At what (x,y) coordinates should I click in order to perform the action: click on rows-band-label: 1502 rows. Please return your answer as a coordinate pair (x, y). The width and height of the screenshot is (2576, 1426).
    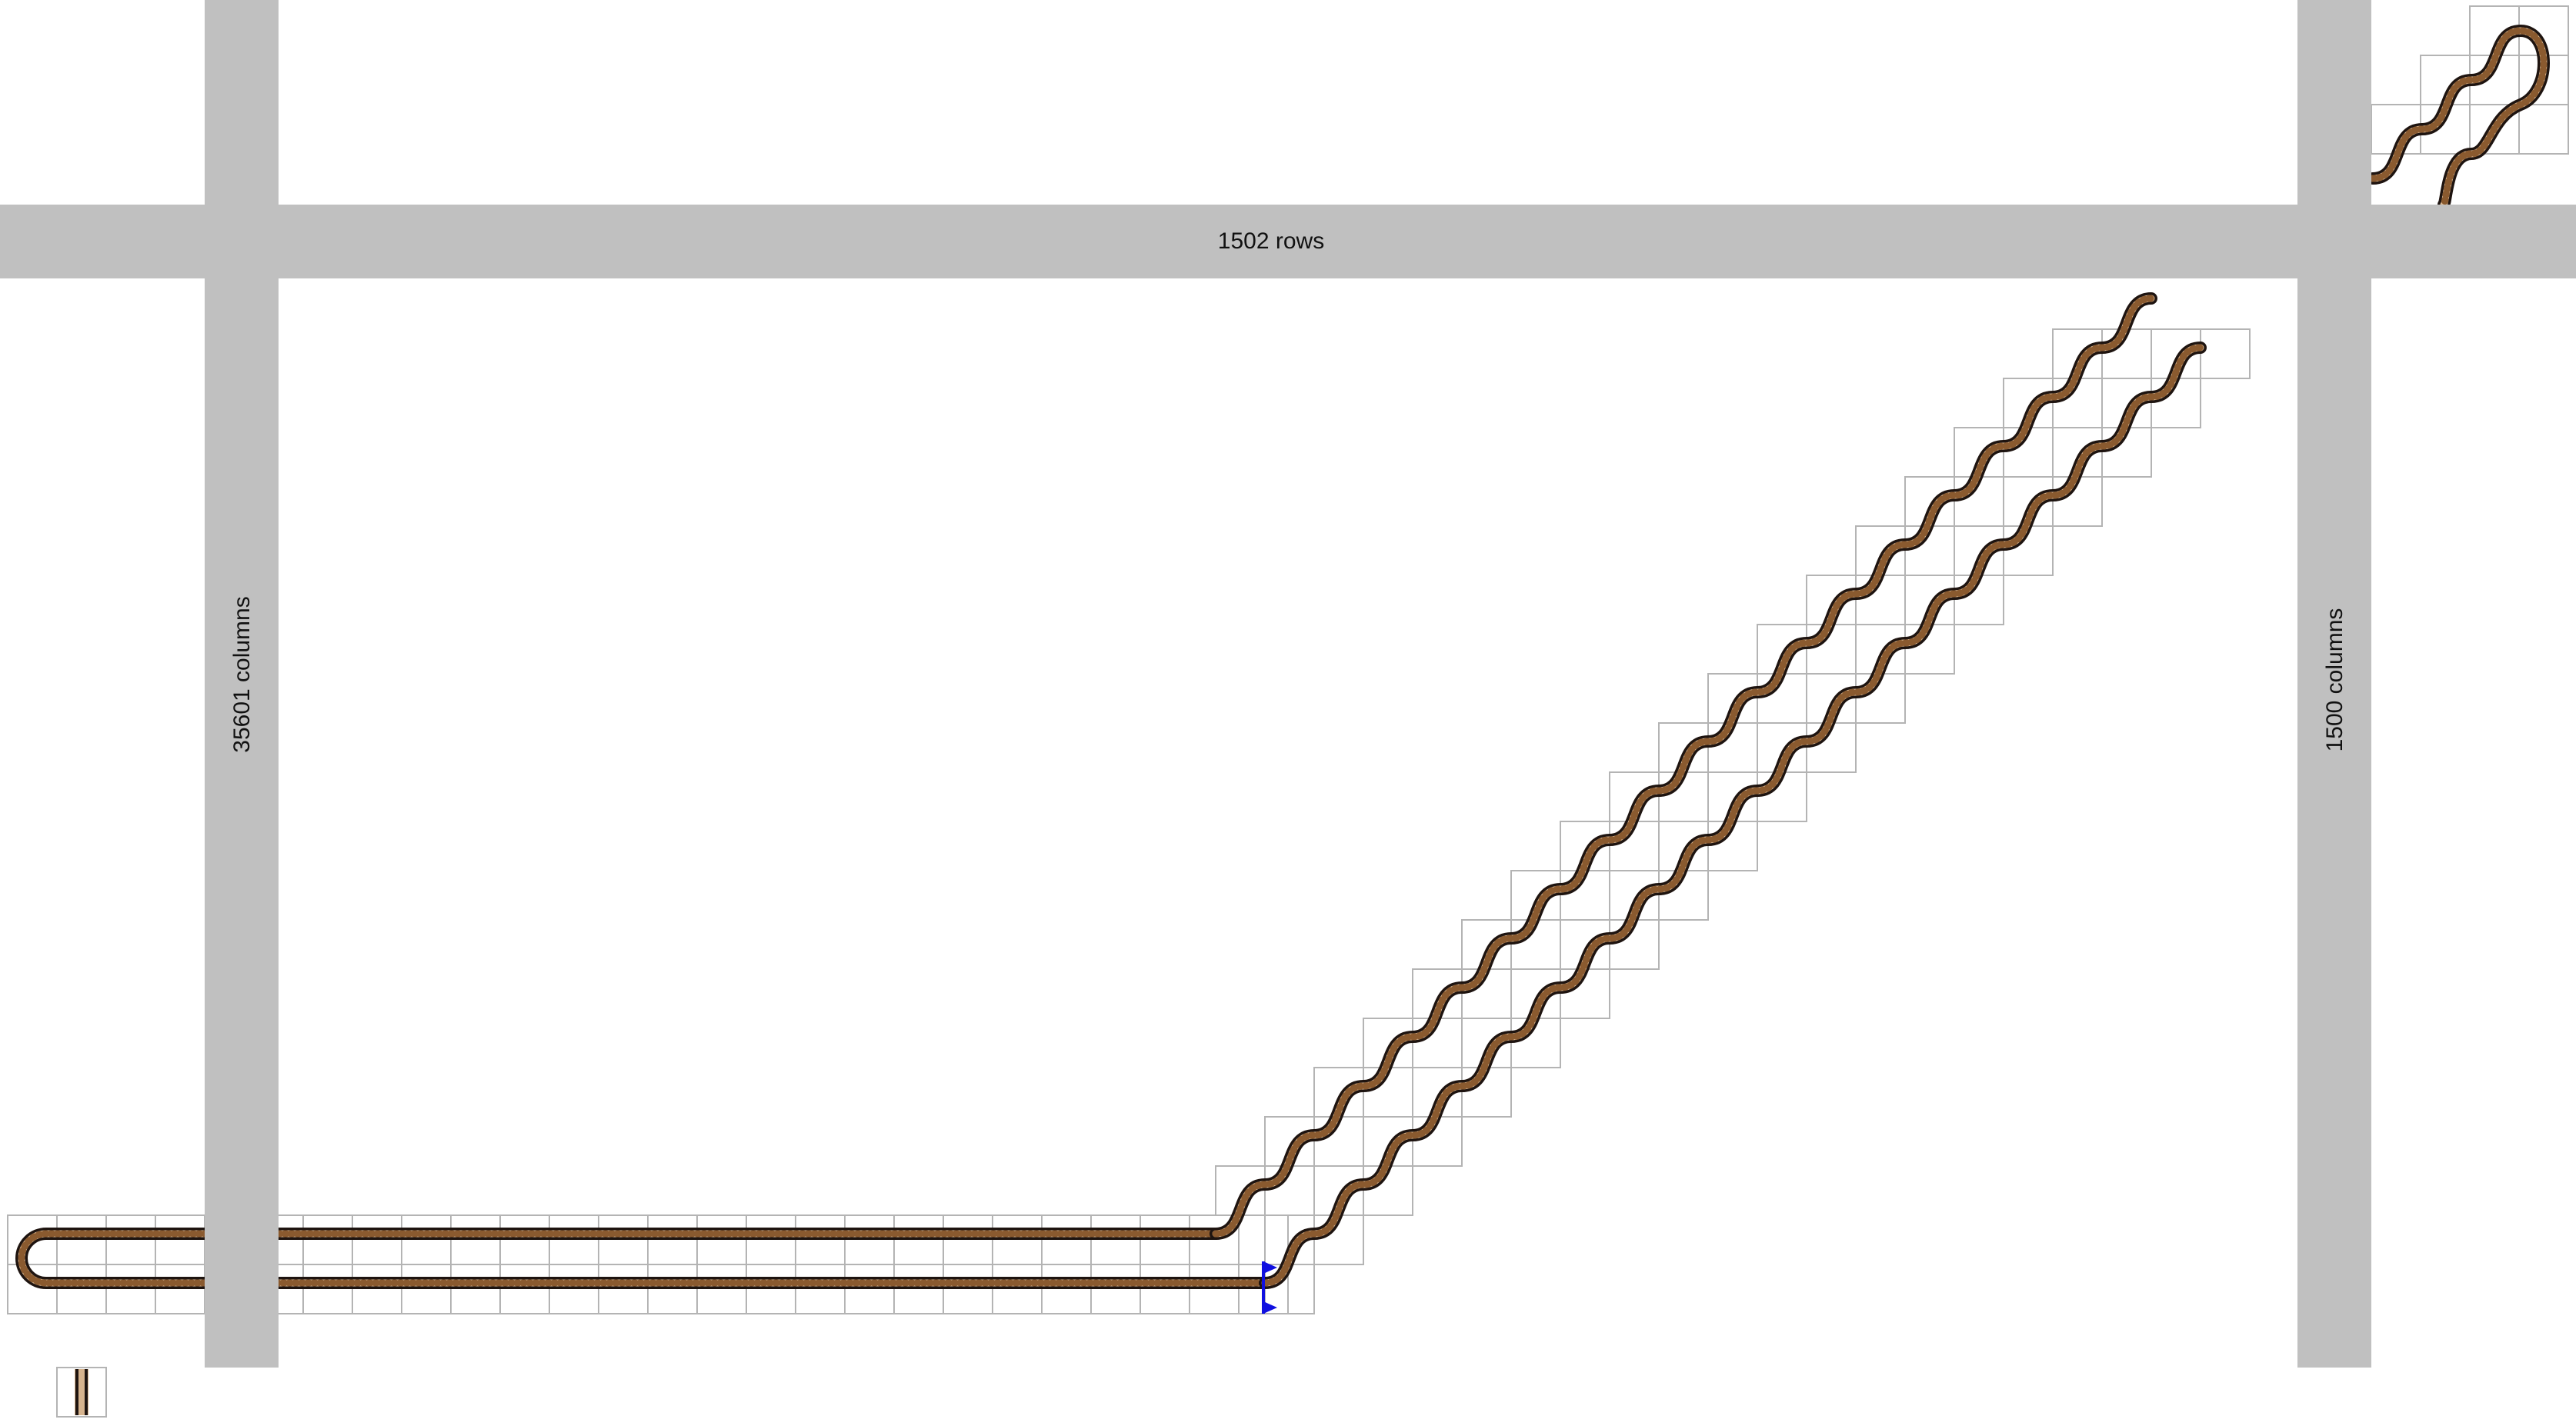
    Looking at the image, I should click on (1271, 241).